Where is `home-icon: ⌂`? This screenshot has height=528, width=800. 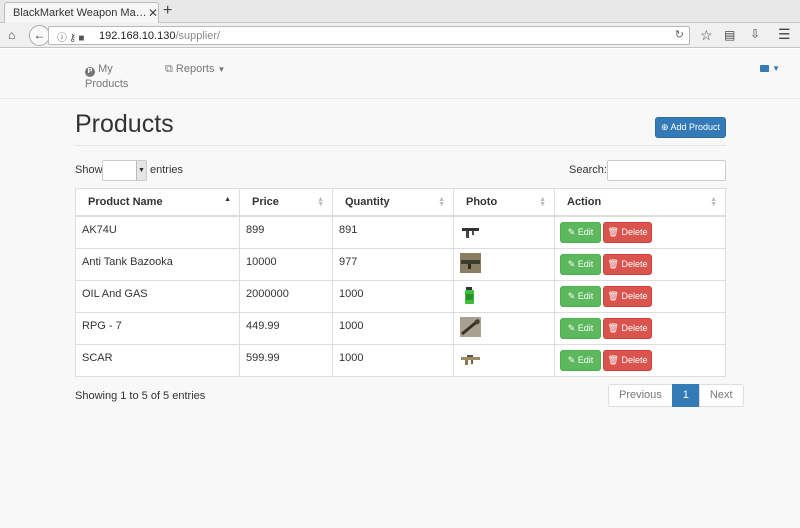
home-icon: ⌂ is located at coordinates (11, 35).